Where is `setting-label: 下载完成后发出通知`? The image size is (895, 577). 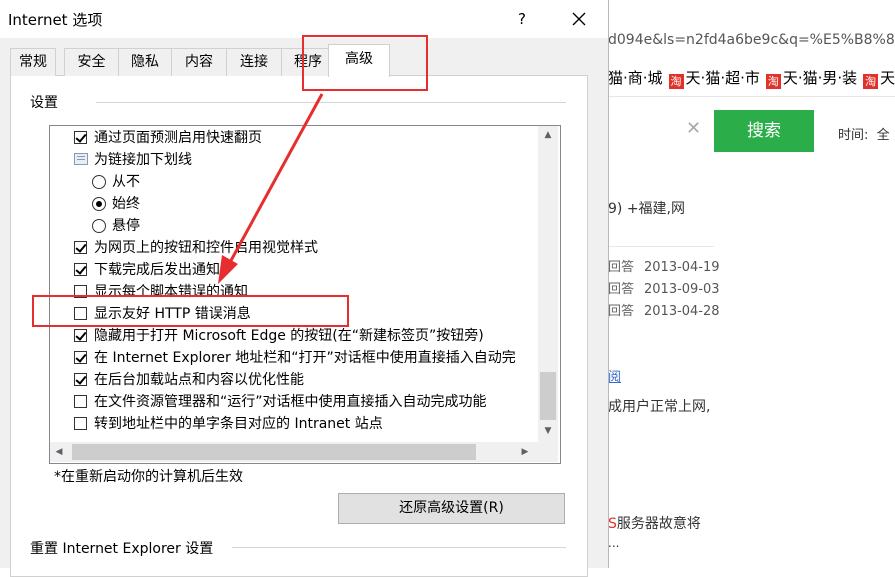
setting-label: 下载完成后发出通知 is located at coordinates (157, 270).